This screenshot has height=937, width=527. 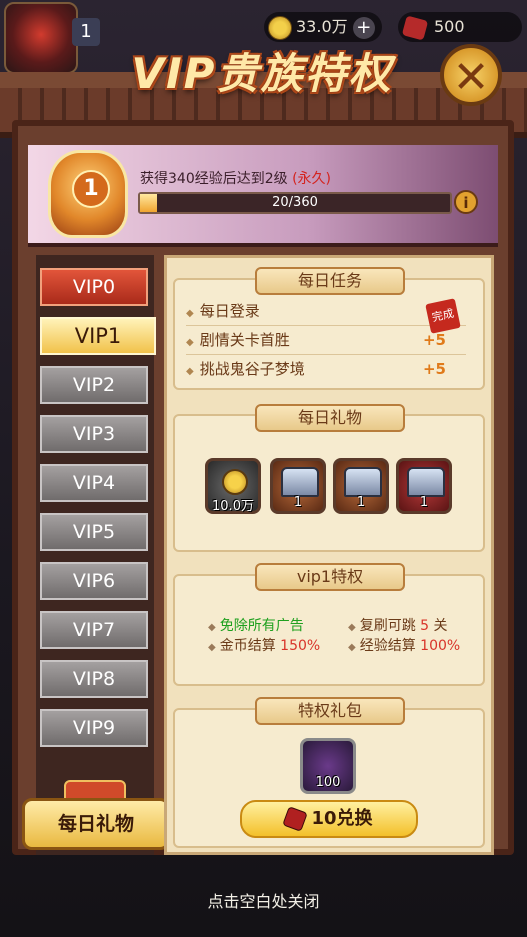 What do you see at coordinates (415, 27) in the screenshot?
I see `gem-icon` at bounding box center [415, 27].